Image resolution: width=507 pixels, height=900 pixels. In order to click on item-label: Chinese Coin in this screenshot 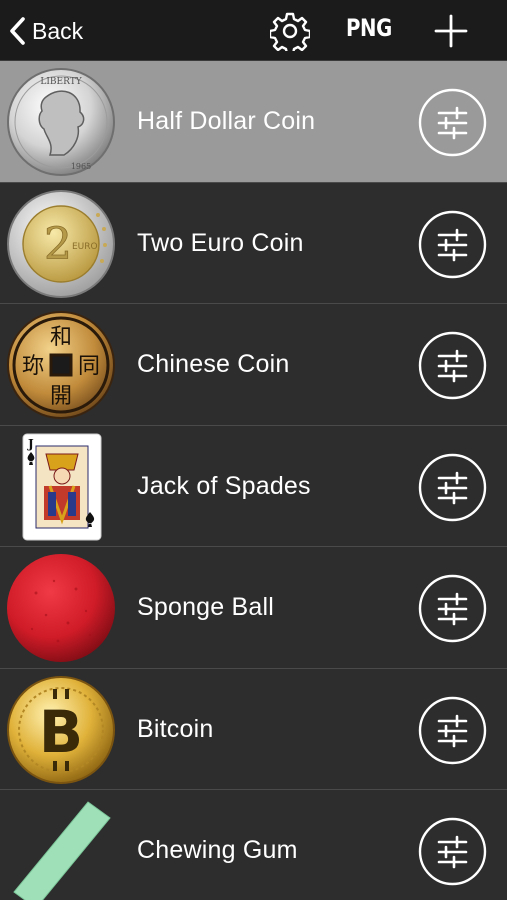, I will do `click(213, 364)`.